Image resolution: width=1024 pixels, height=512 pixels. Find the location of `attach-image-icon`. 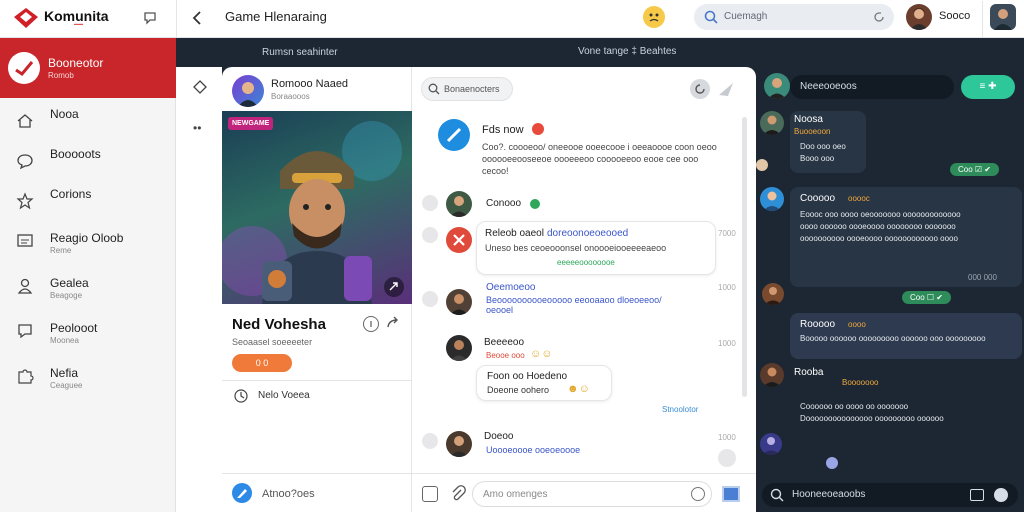

attach-image-icon is located at coordinates (430, 494).